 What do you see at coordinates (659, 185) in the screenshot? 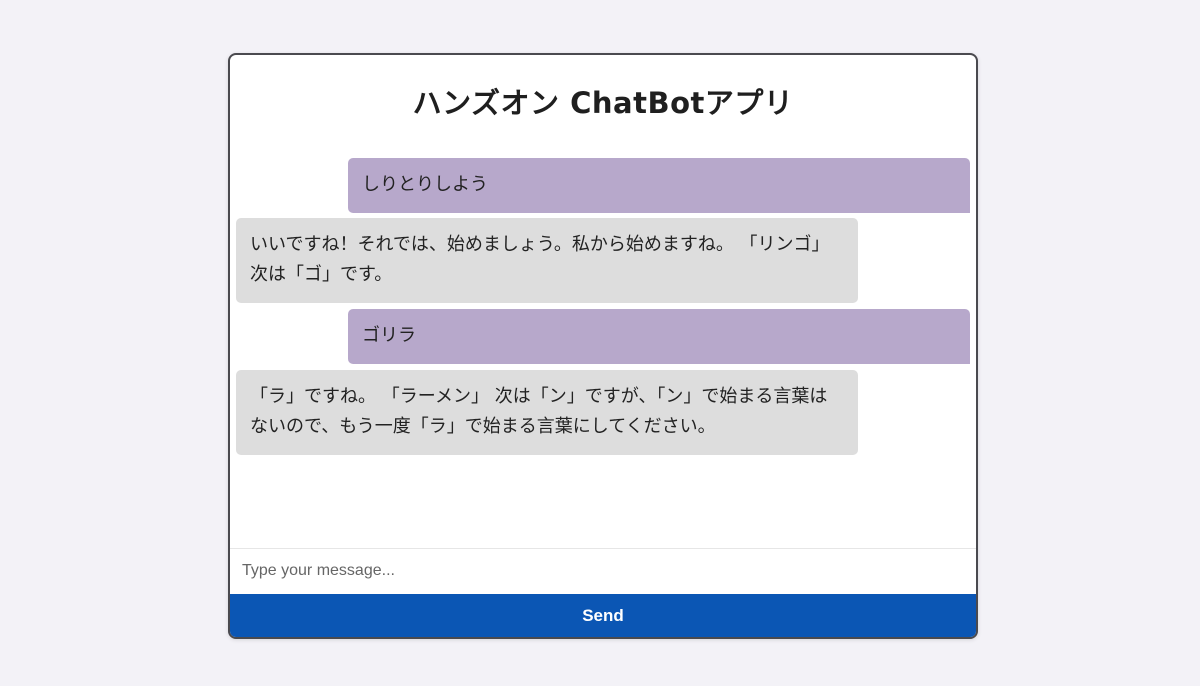
I see `user-message: しりとりしよう` at bounding box center [659, 185].